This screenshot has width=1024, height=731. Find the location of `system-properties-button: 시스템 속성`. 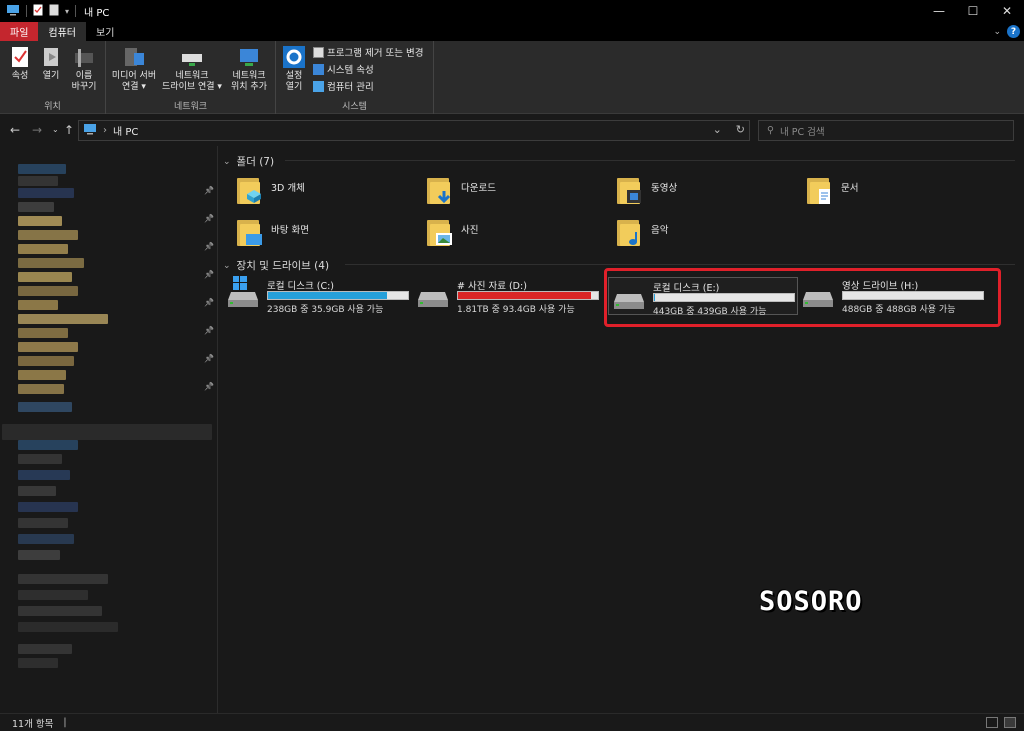

system-properties-button: 시스템 속성 is located at coordinates (368, 69).